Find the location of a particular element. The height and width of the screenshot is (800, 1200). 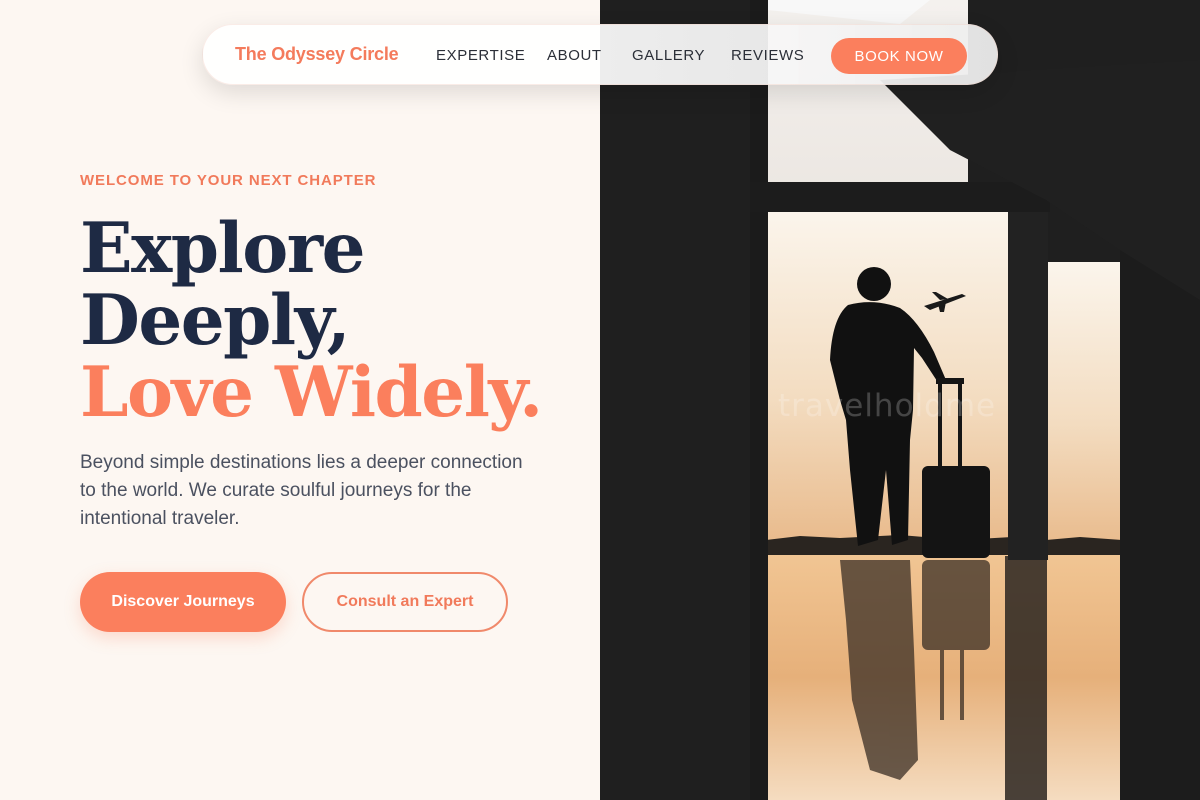

nav-link-gallery: GALLERY is located at coordinates (668, 55).